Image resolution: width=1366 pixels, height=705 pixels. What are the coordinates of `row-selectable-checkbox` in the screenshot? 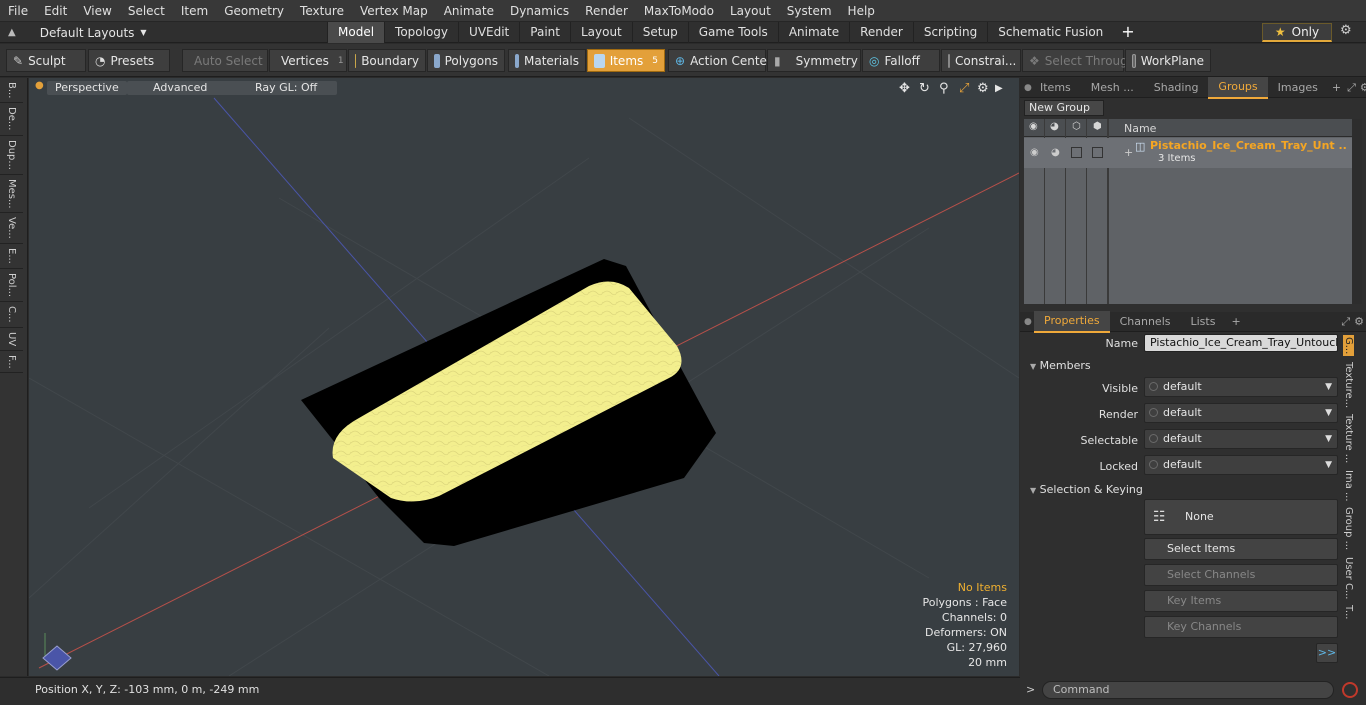 It's located at (1076, 152).